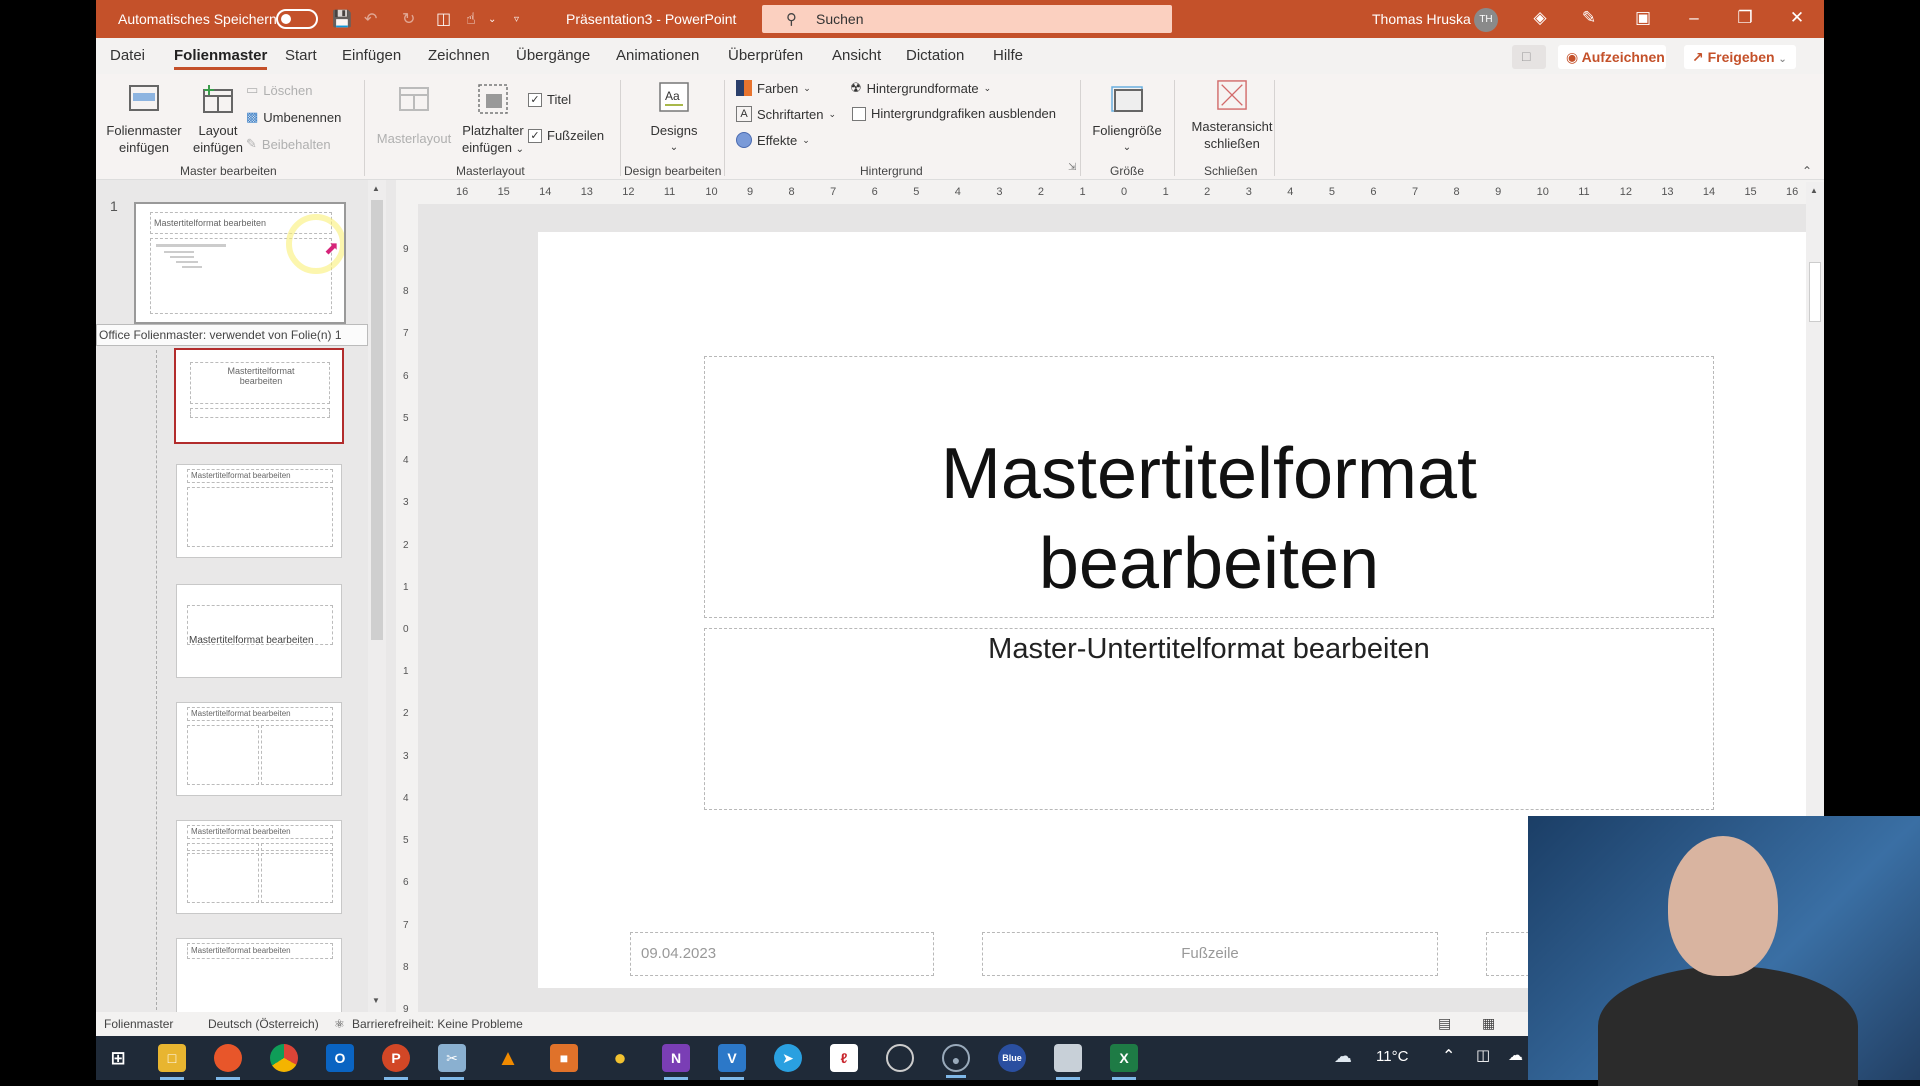 This screenshot has height=1086, width=1920. What do you see at coordinates (172, 1062) in the screenshot?
I see `file-explorer-icon: □` at bounding box center [172, 1062].